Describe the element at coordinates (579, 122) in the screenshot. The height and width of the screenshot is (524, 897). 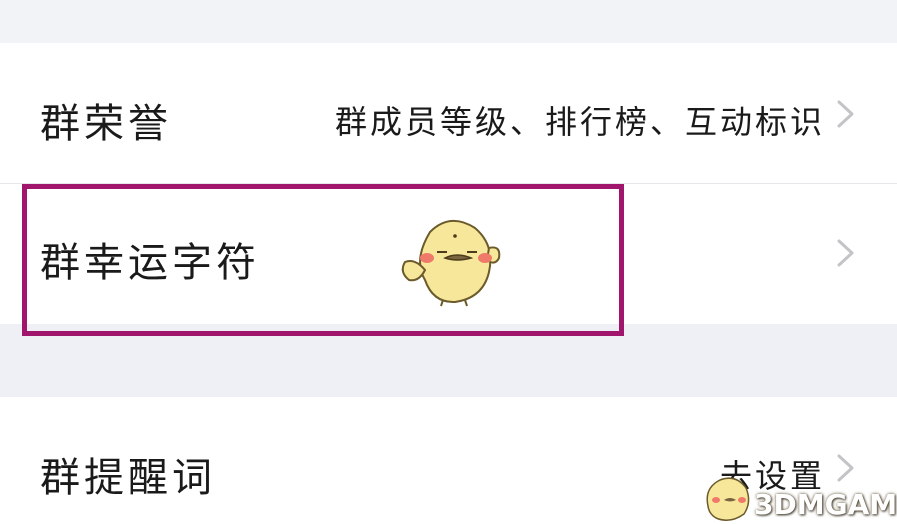
I see `group-honor-value: 群成员等级、排行榜、互动标识` at that location.